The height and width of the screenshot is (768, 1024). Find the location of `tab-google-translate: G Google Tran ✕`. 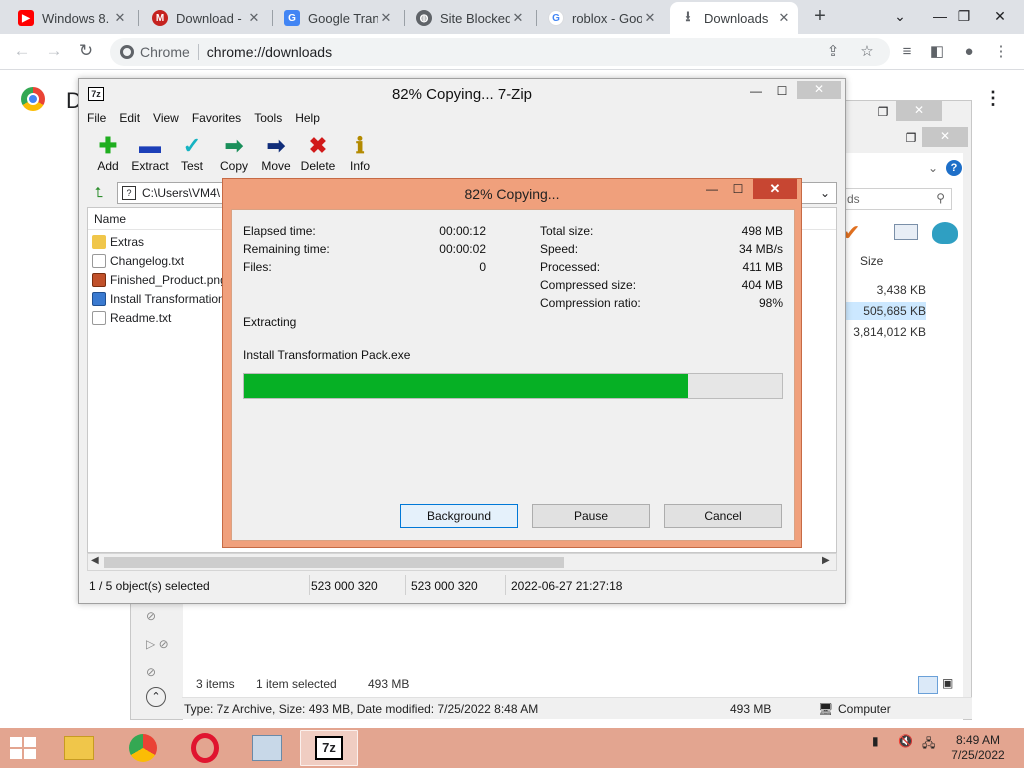

tab-google-translate: G Google Tran ✕ is located at coordinates (337, 18).